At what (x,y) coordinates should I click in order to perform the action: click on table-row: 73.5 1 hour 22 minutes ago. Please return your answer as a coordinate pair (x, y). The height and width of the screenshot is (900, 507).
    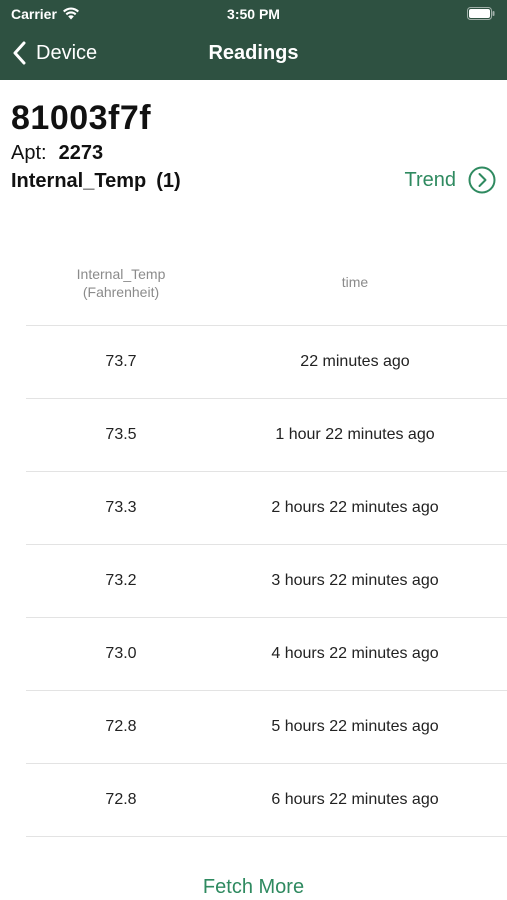
    Looking at the image, I should click on (266, 435).